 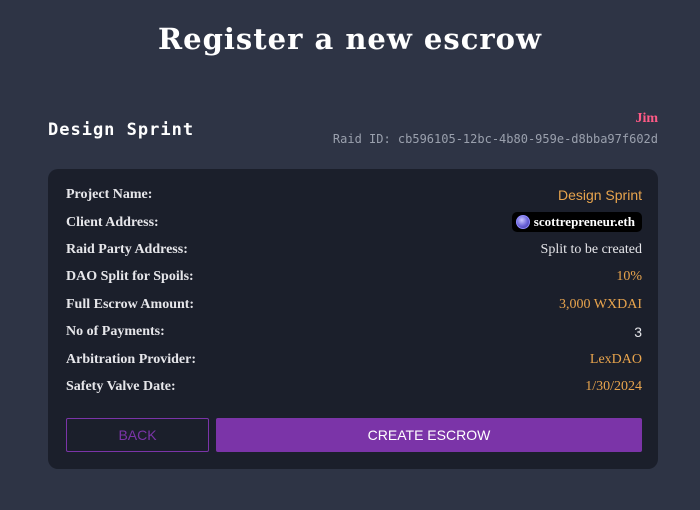 I want to click on escrow-amount-value: 3,000 WXDAI, so click(x=600, y=304).